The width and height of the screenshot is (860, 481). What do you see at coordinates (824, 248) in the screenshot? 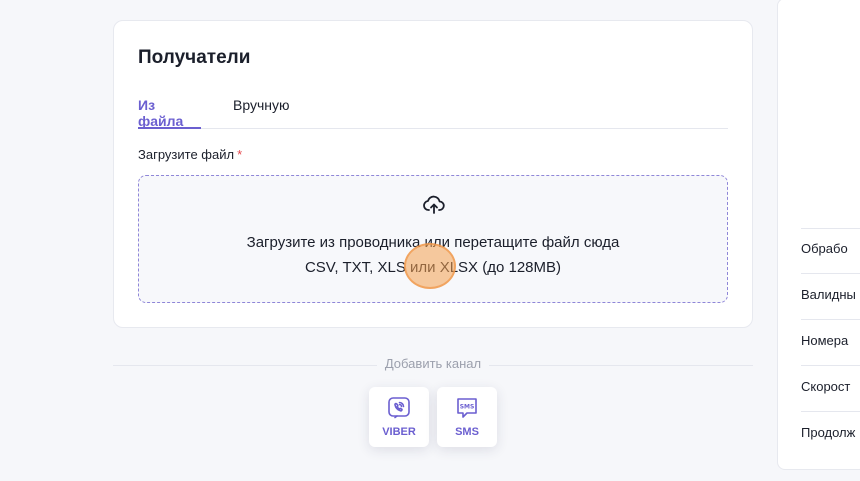
I see `side-item-processed: Обрабо` at bounding box center [824, 248].